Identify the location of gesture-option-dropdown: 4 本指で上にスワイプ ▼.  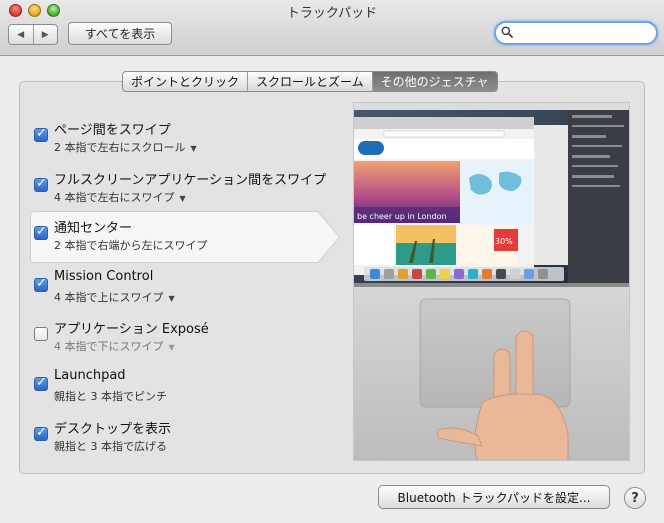
(114, 297).